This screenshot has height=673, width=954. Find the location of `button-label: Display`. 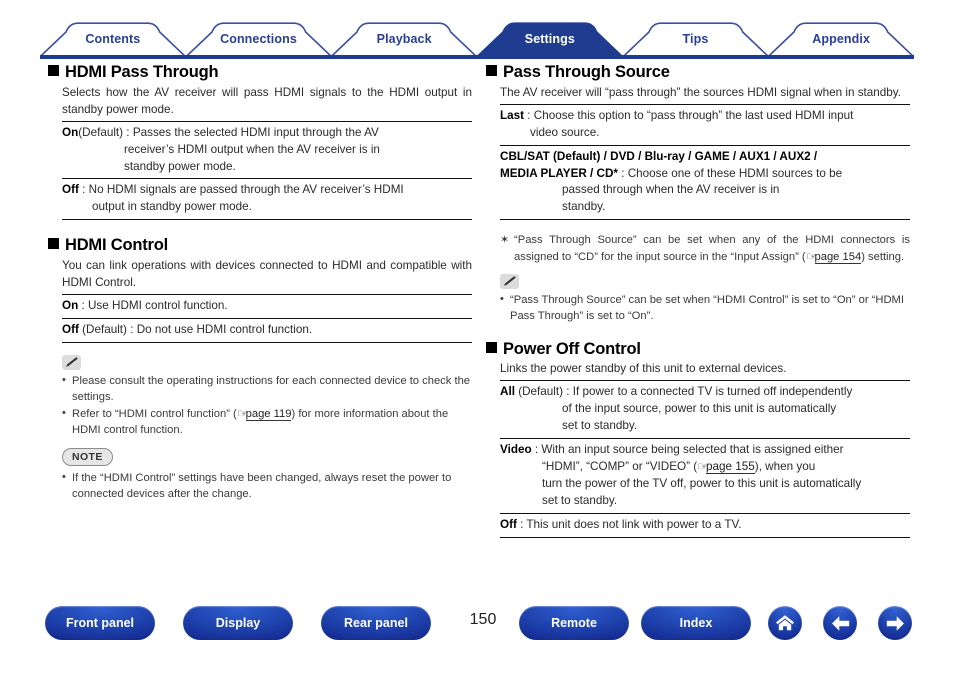

button-label: Display is located at coordinates (238, 623).